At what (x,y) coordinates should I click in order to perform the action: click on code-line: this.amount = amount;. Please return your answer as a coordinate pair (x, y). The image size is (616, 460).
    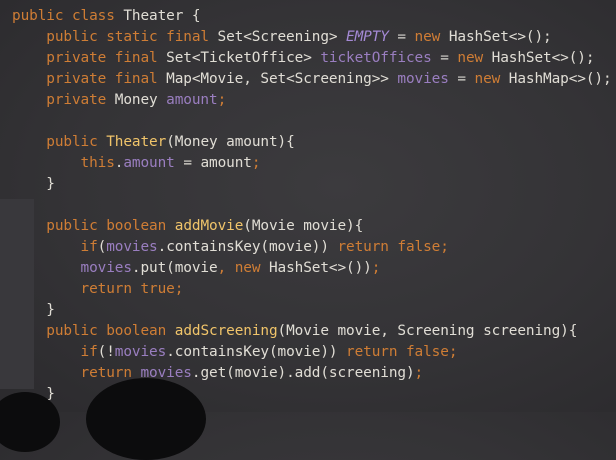
    Looking at the image, I should click on (314, 163).